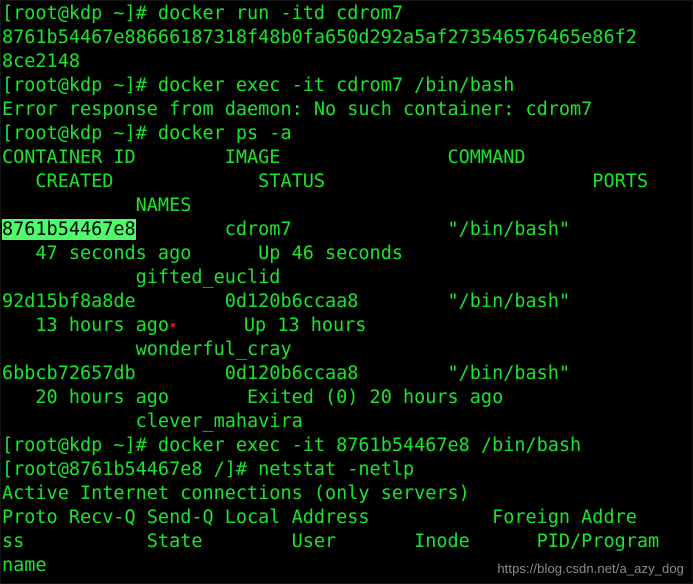 Image resolution: width=693 pixels, height=584 pixels. I want to click on terminal-line-ps-row3-name: clever_mahavira, so click(152, 421).